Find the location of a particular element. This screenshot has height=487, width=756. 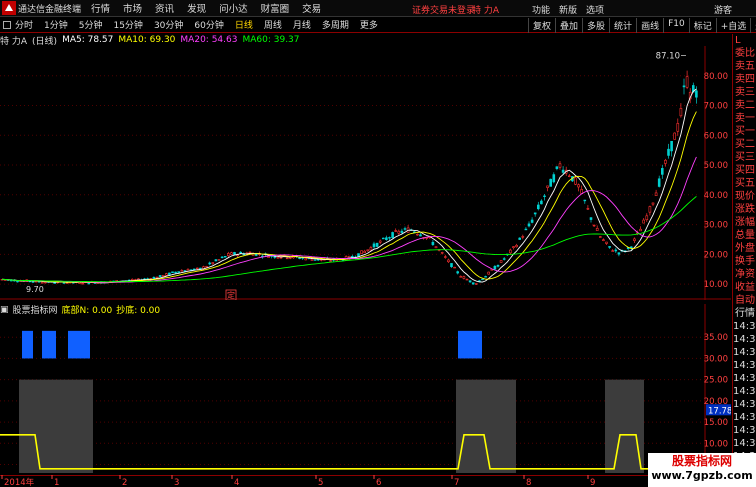

current-stock-name: 特 力A is located at coordinates (486, 11).